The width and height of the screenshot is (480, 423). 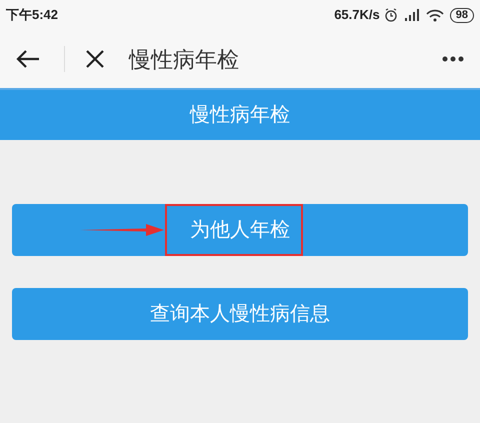 I want to click on action-button: 查询本人慢性病信息, so click(x=240, y=314).